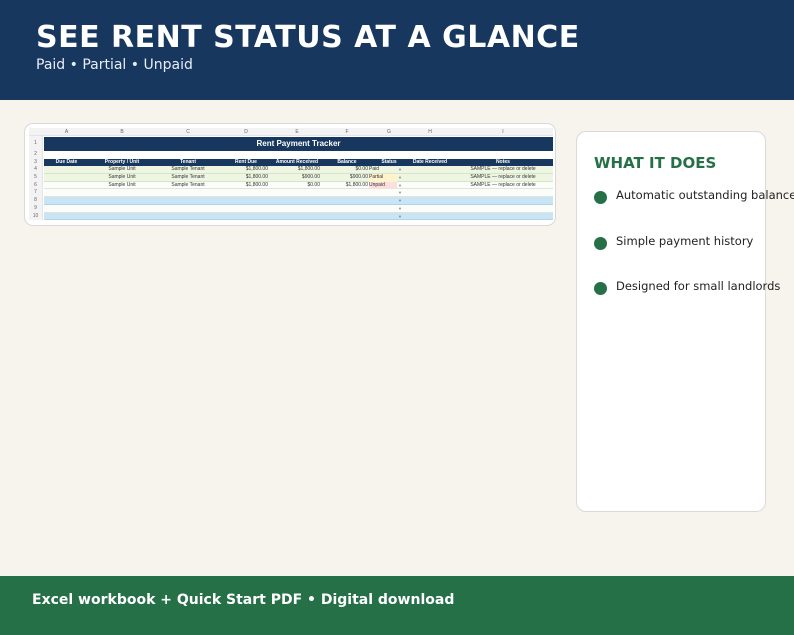 The height and width of the screenshot is (635, 794). What do you see at coordinates (298, 144) in the screenshot?
I see `sheet-title: Rent Payment Tracker` at bounding box center [298, 144].